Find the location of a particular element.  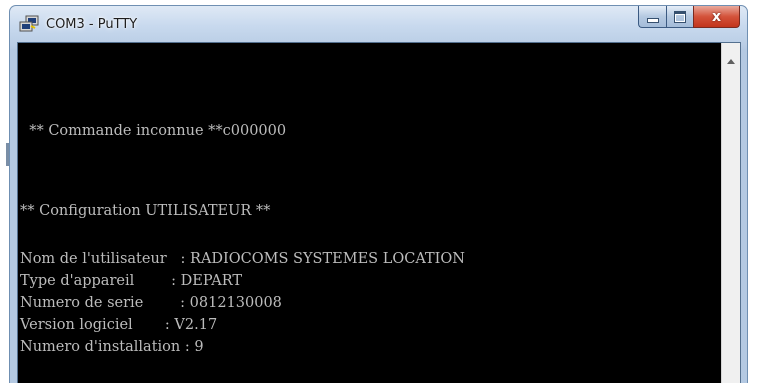

minimize-button is located at coordinates (652, 17).